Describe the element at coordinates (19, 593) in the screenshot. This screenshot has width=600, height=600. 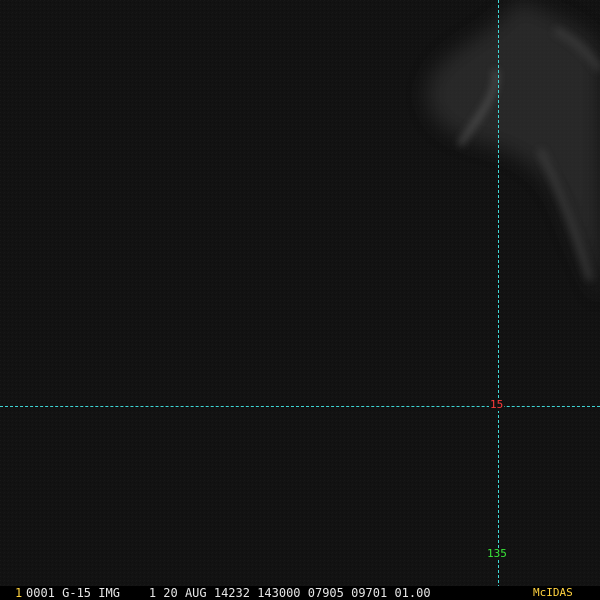
I see `frame-number: 1` at that location.